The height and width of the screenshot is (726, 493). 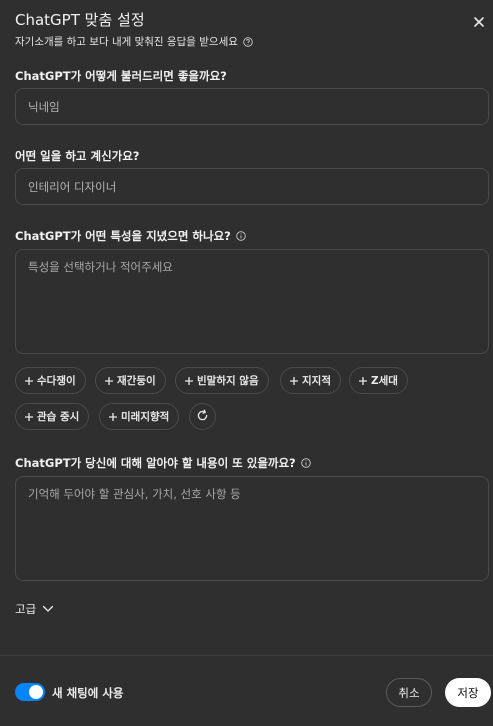 I want to click on traits-label: ChatGPT가 어떤 특성을 지녔으면 하나요?, so click(x=130, y=236).